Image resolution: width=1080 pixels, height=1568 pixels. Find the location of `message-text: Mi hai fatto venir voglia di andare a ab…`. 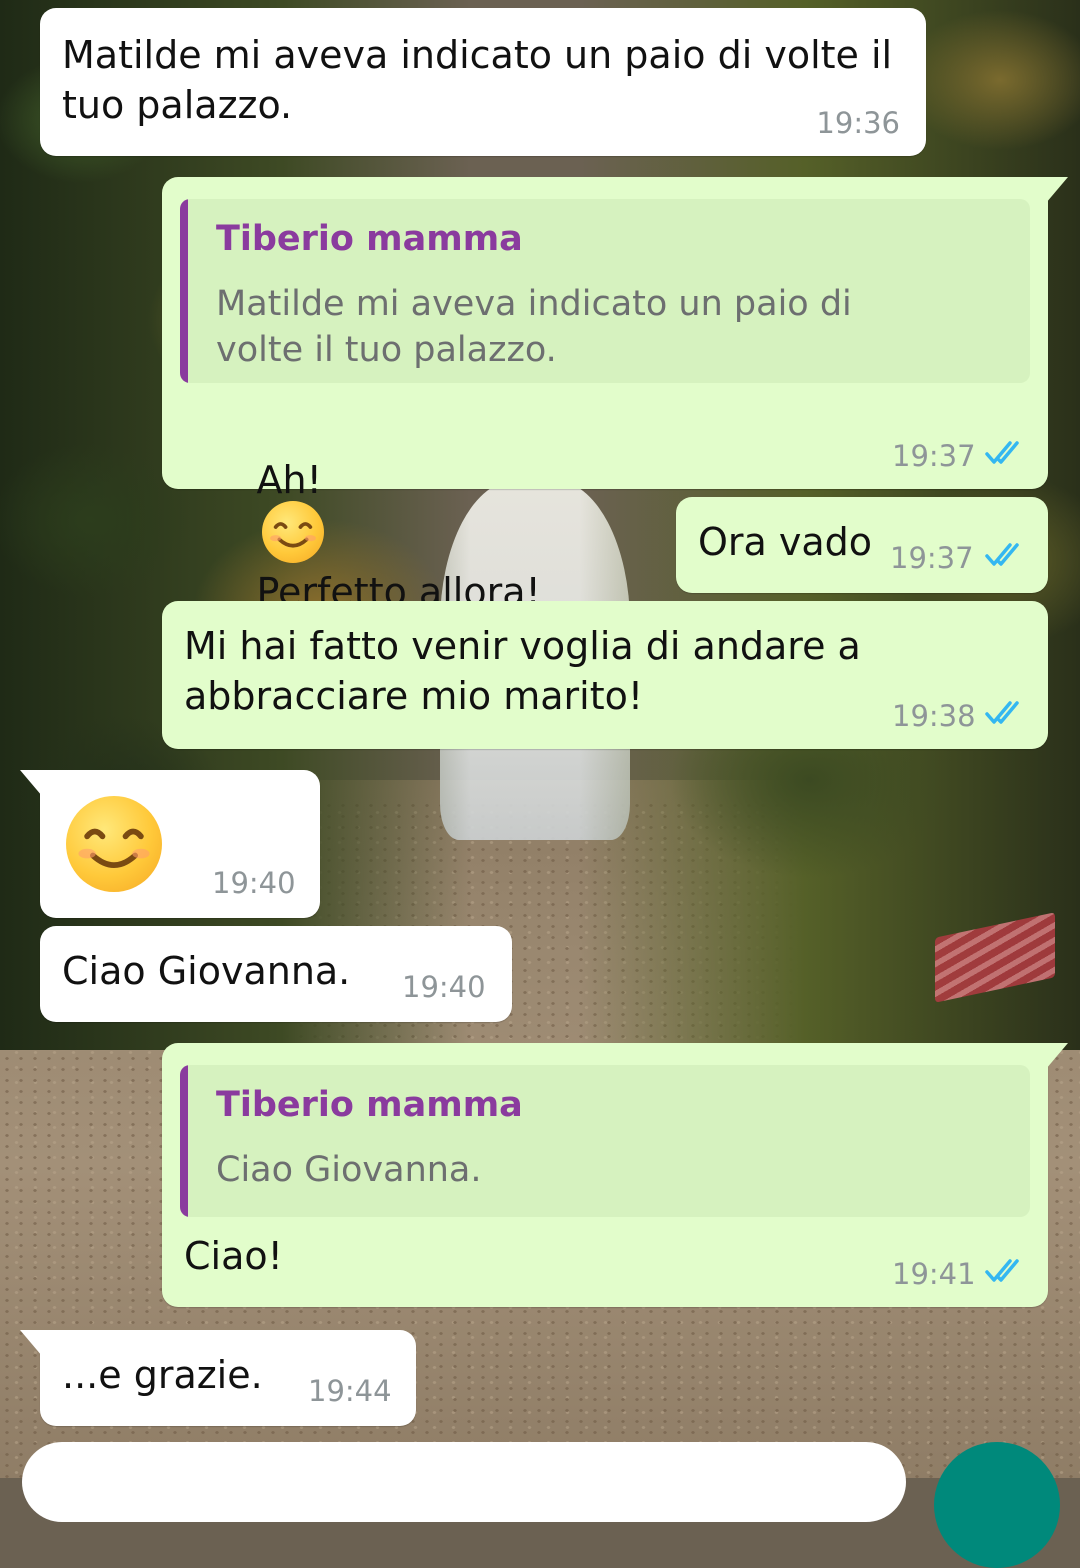

message-text: Mi hai fatto venir voglia di andare a ab… is located at coordinates (522, 671).